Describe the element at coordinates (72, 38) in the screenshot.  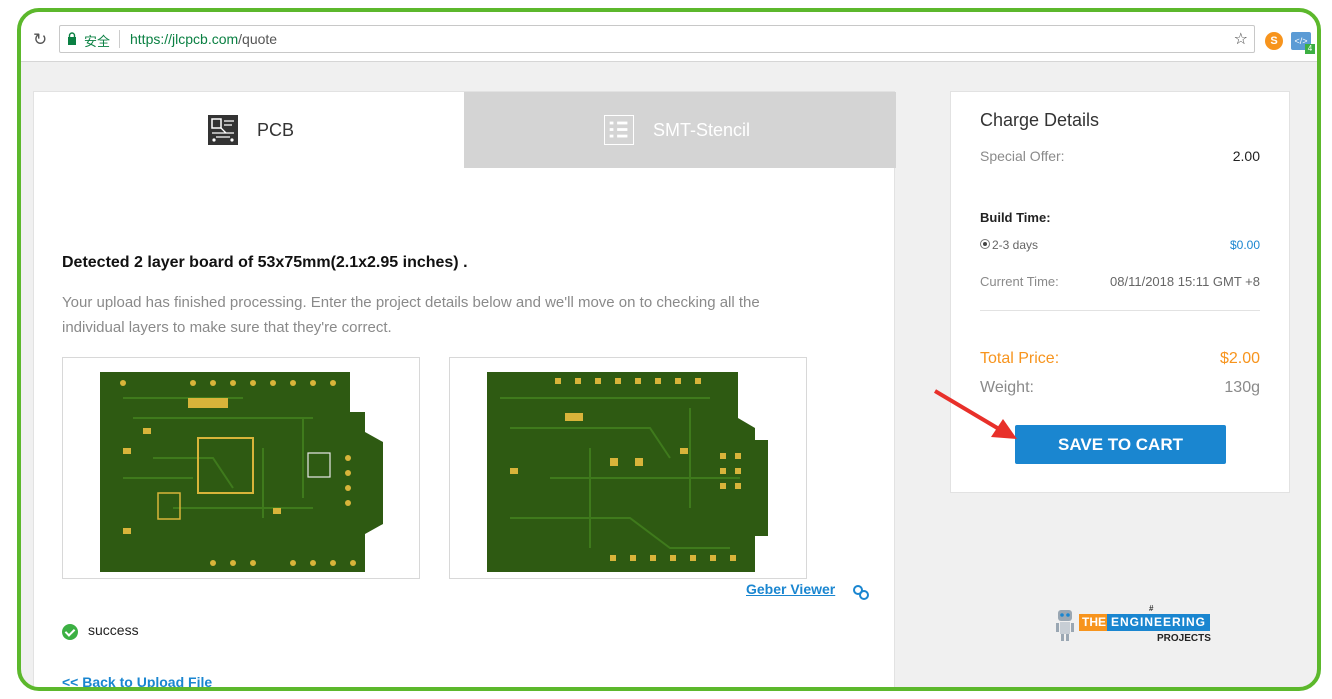
I see `lock-icon` at that location.